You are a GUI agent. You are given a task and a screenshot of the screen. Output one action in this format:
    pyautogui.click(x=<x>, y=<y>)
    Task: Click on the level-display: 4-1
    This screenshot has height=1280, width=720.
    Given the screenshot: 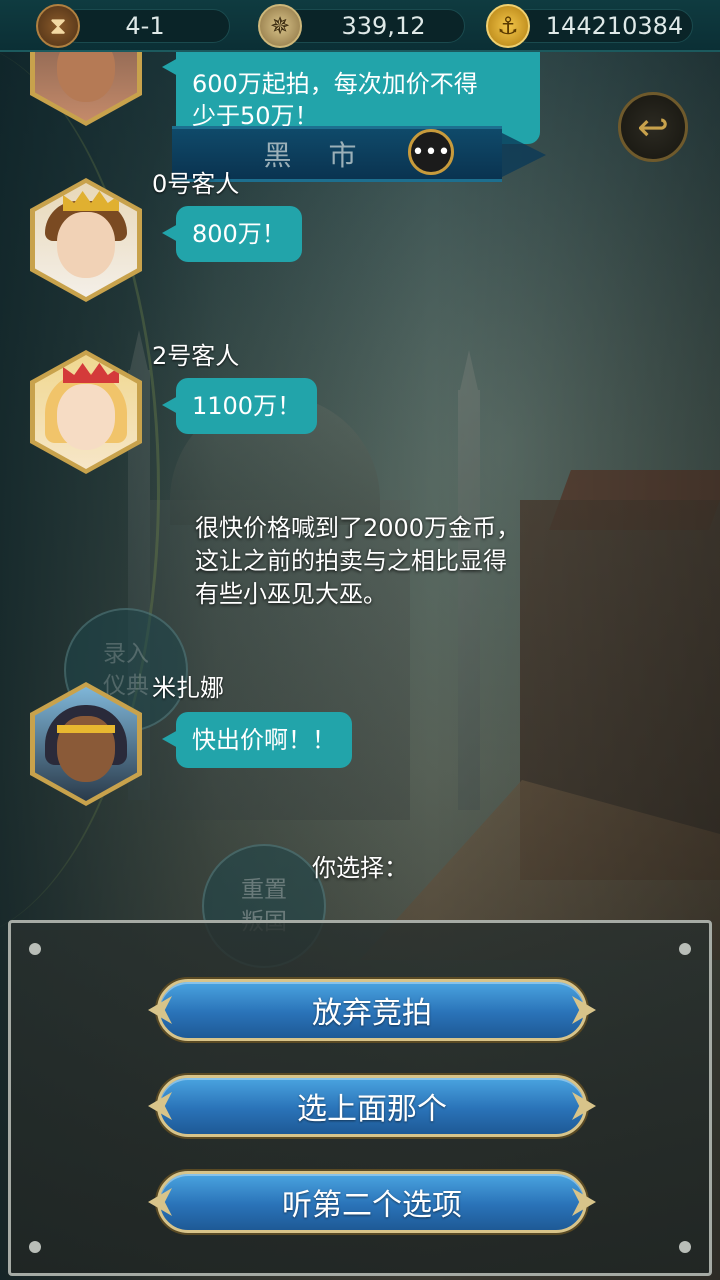 What is the action you would take?
    pyautogui.click(x=145, y=26)
    